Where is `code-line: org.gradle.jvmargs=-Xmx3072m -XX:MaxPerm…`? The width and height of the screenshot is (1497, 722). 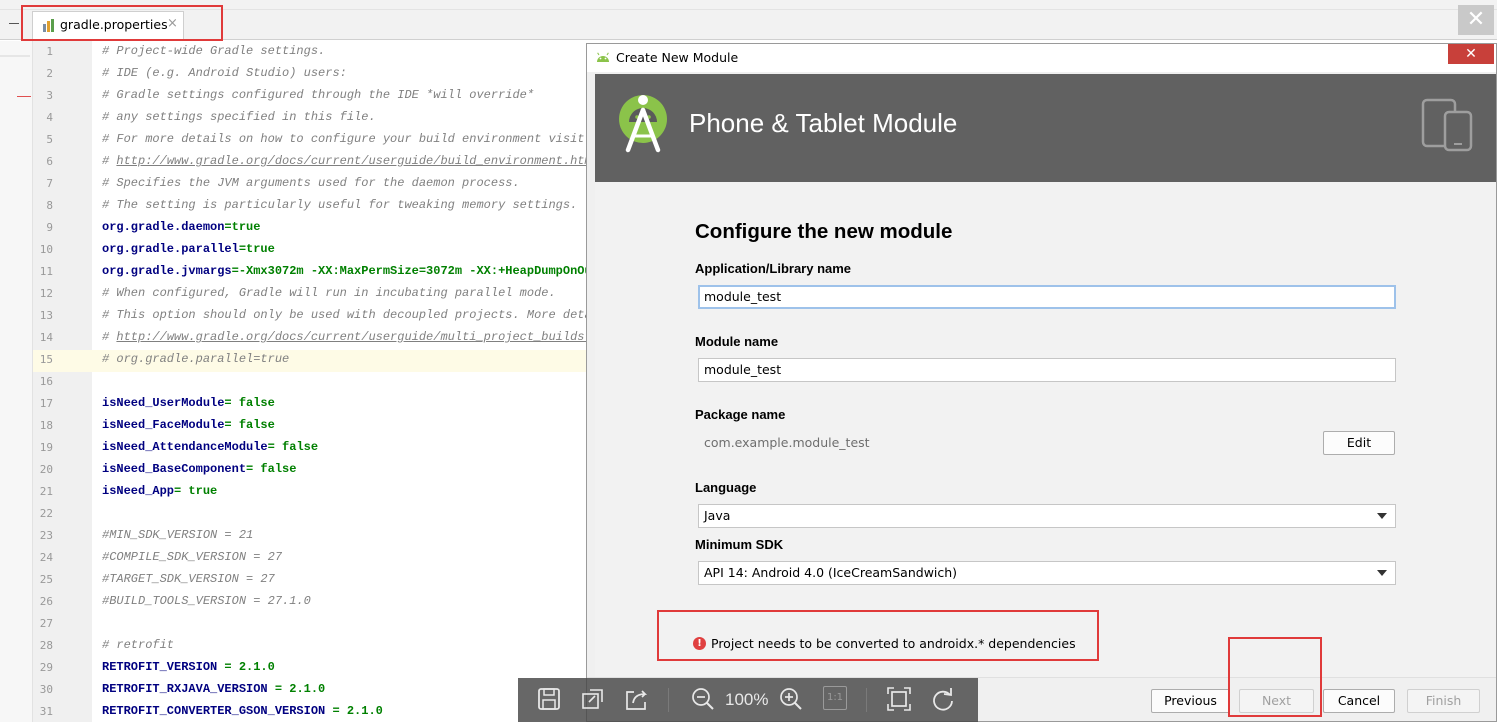
code-line: org.gradle.jvmargs=-Xmx3072m -XX:MaxPerm… is located at coordinates (347, 271).